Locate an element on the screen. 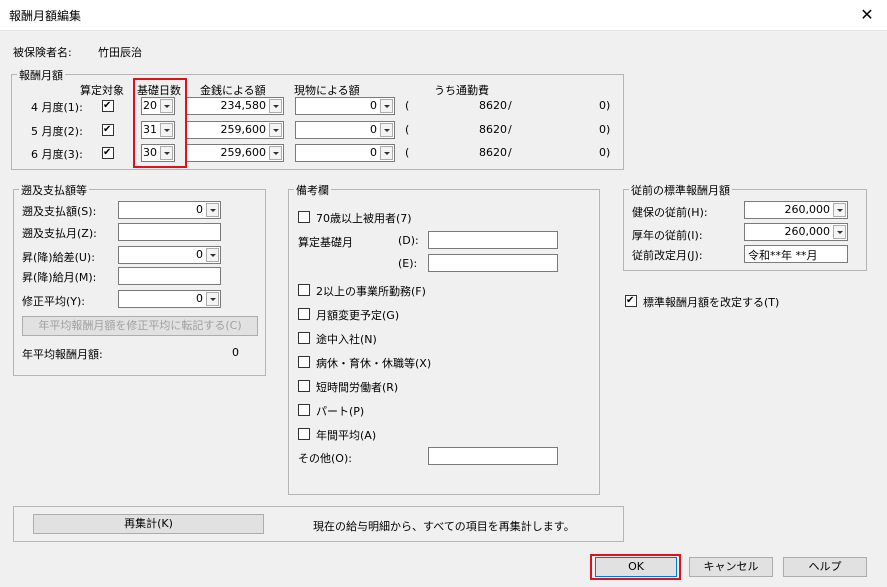 This screenshot has height=587, width=887. cancel-button: キャンセル is located at coordinates (731, 567).